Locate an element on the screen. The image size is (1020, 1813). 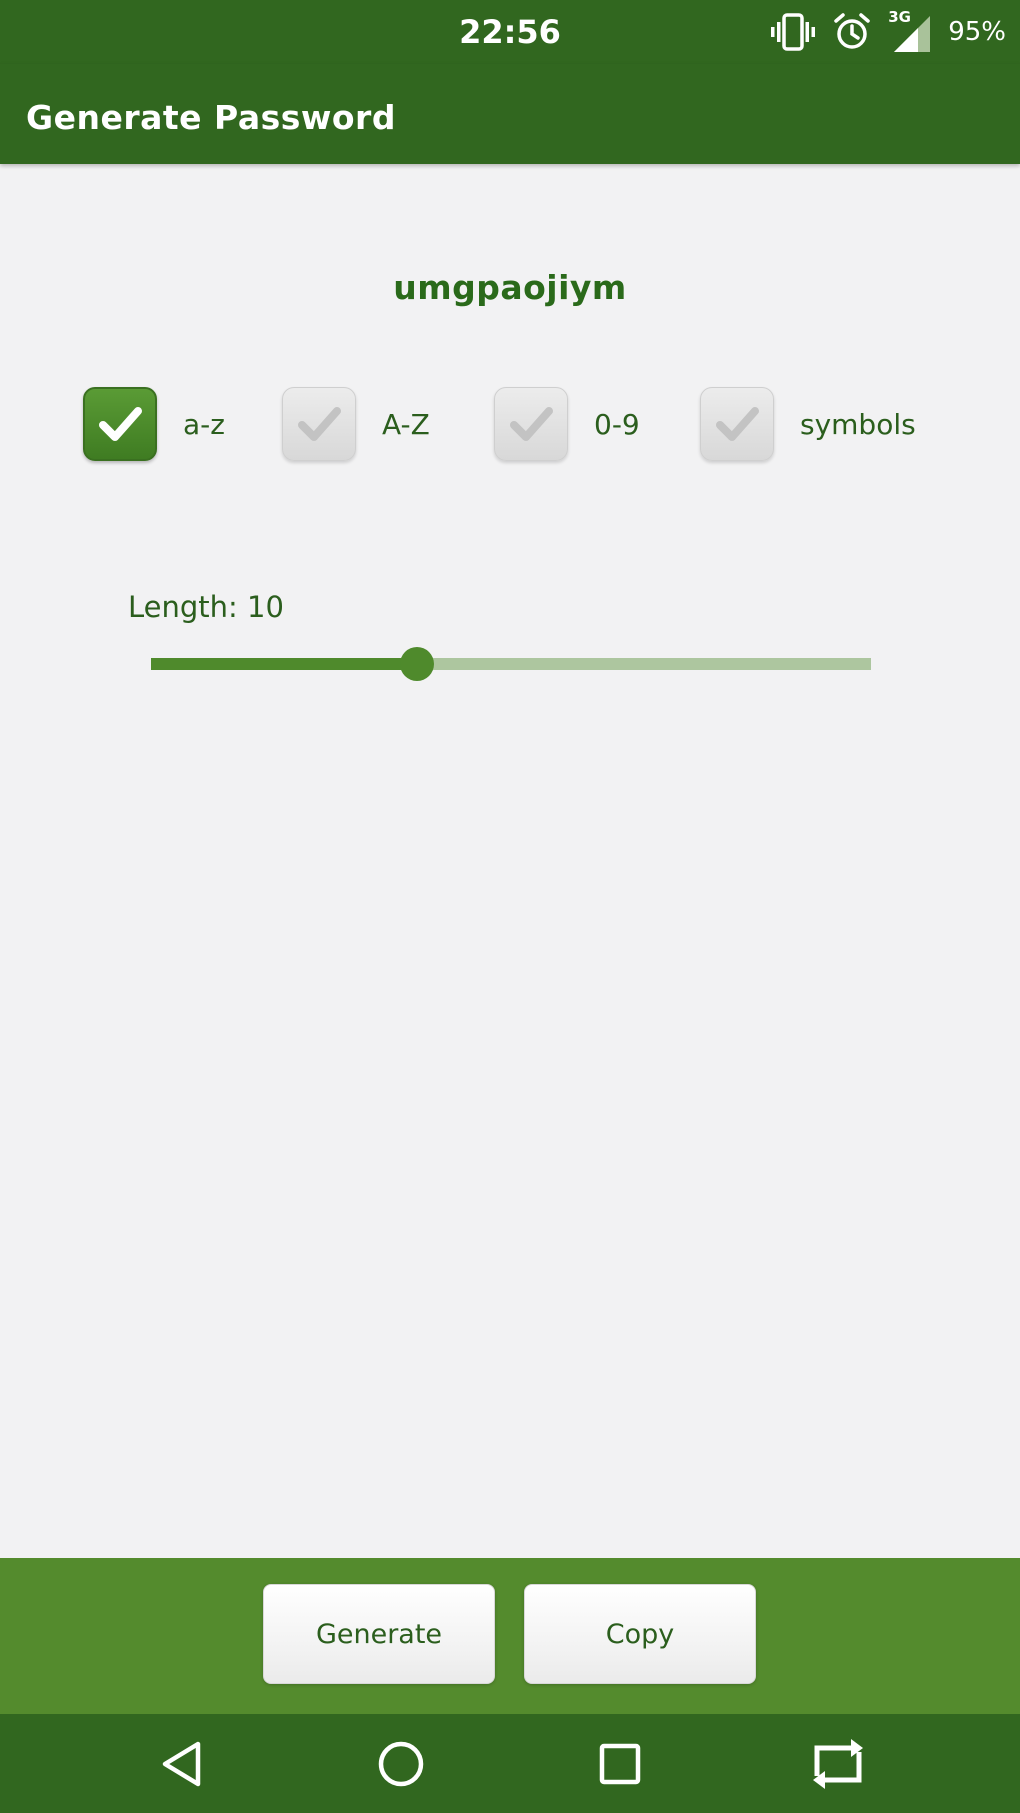
generated-password: umgpaojiym is located at coordinates (510, 287).